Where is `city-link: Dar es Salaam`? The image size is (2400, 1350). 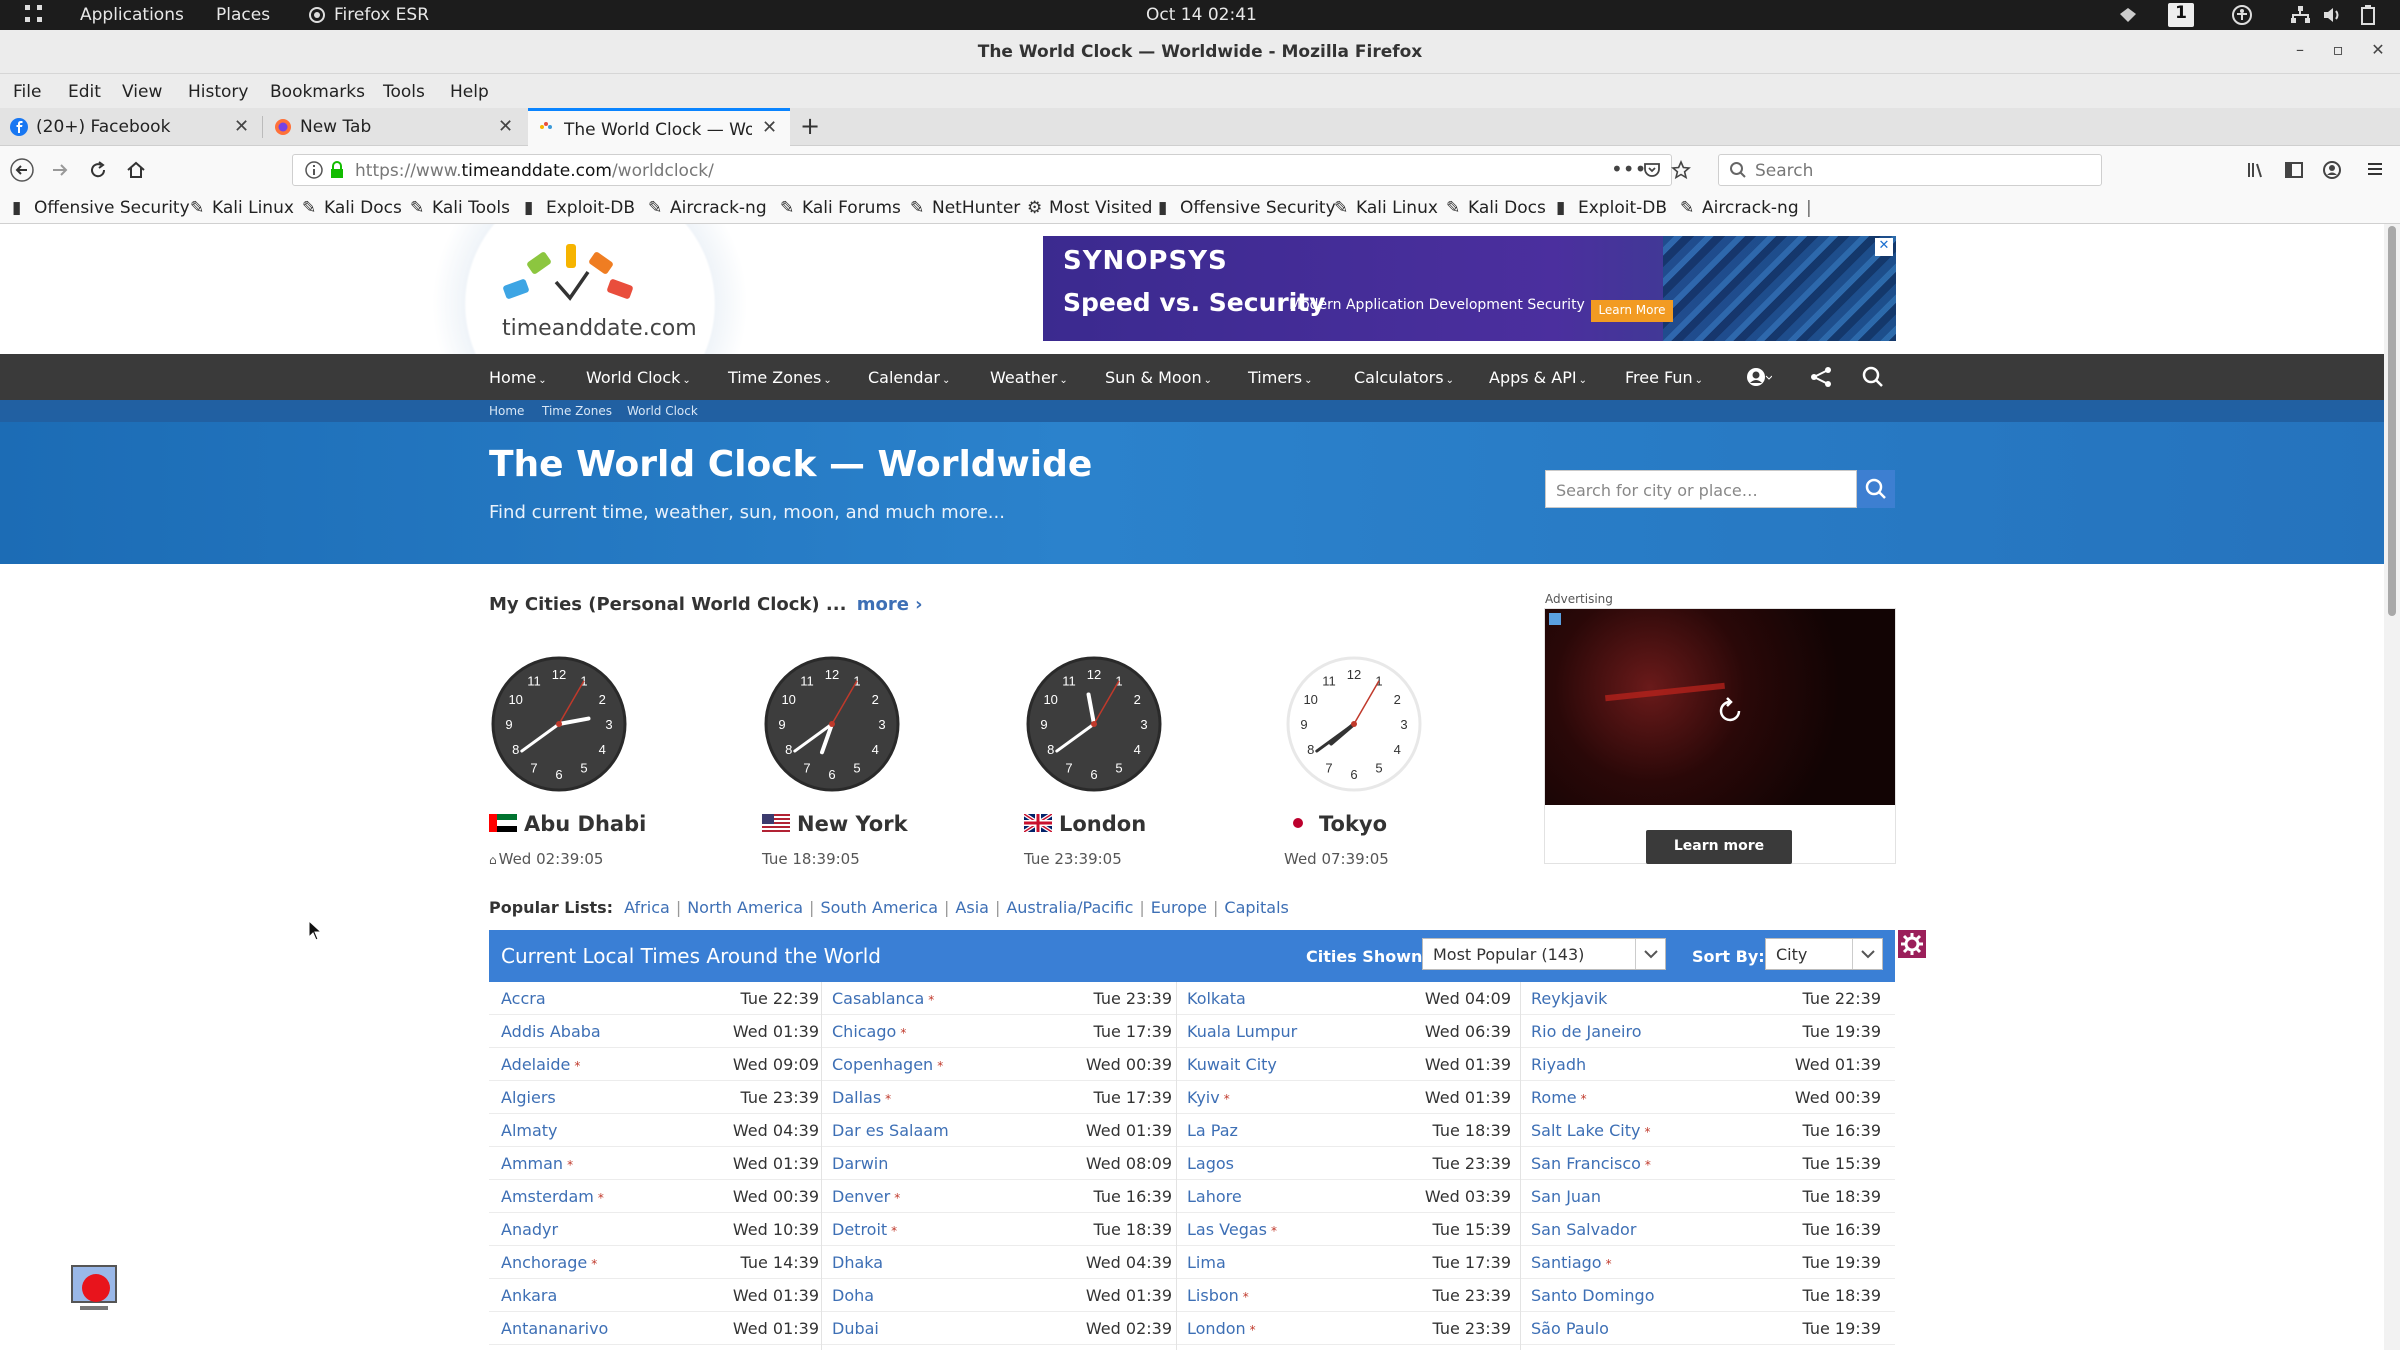
city-link: Dar es Salaam is located at coordinates (890, 1130).